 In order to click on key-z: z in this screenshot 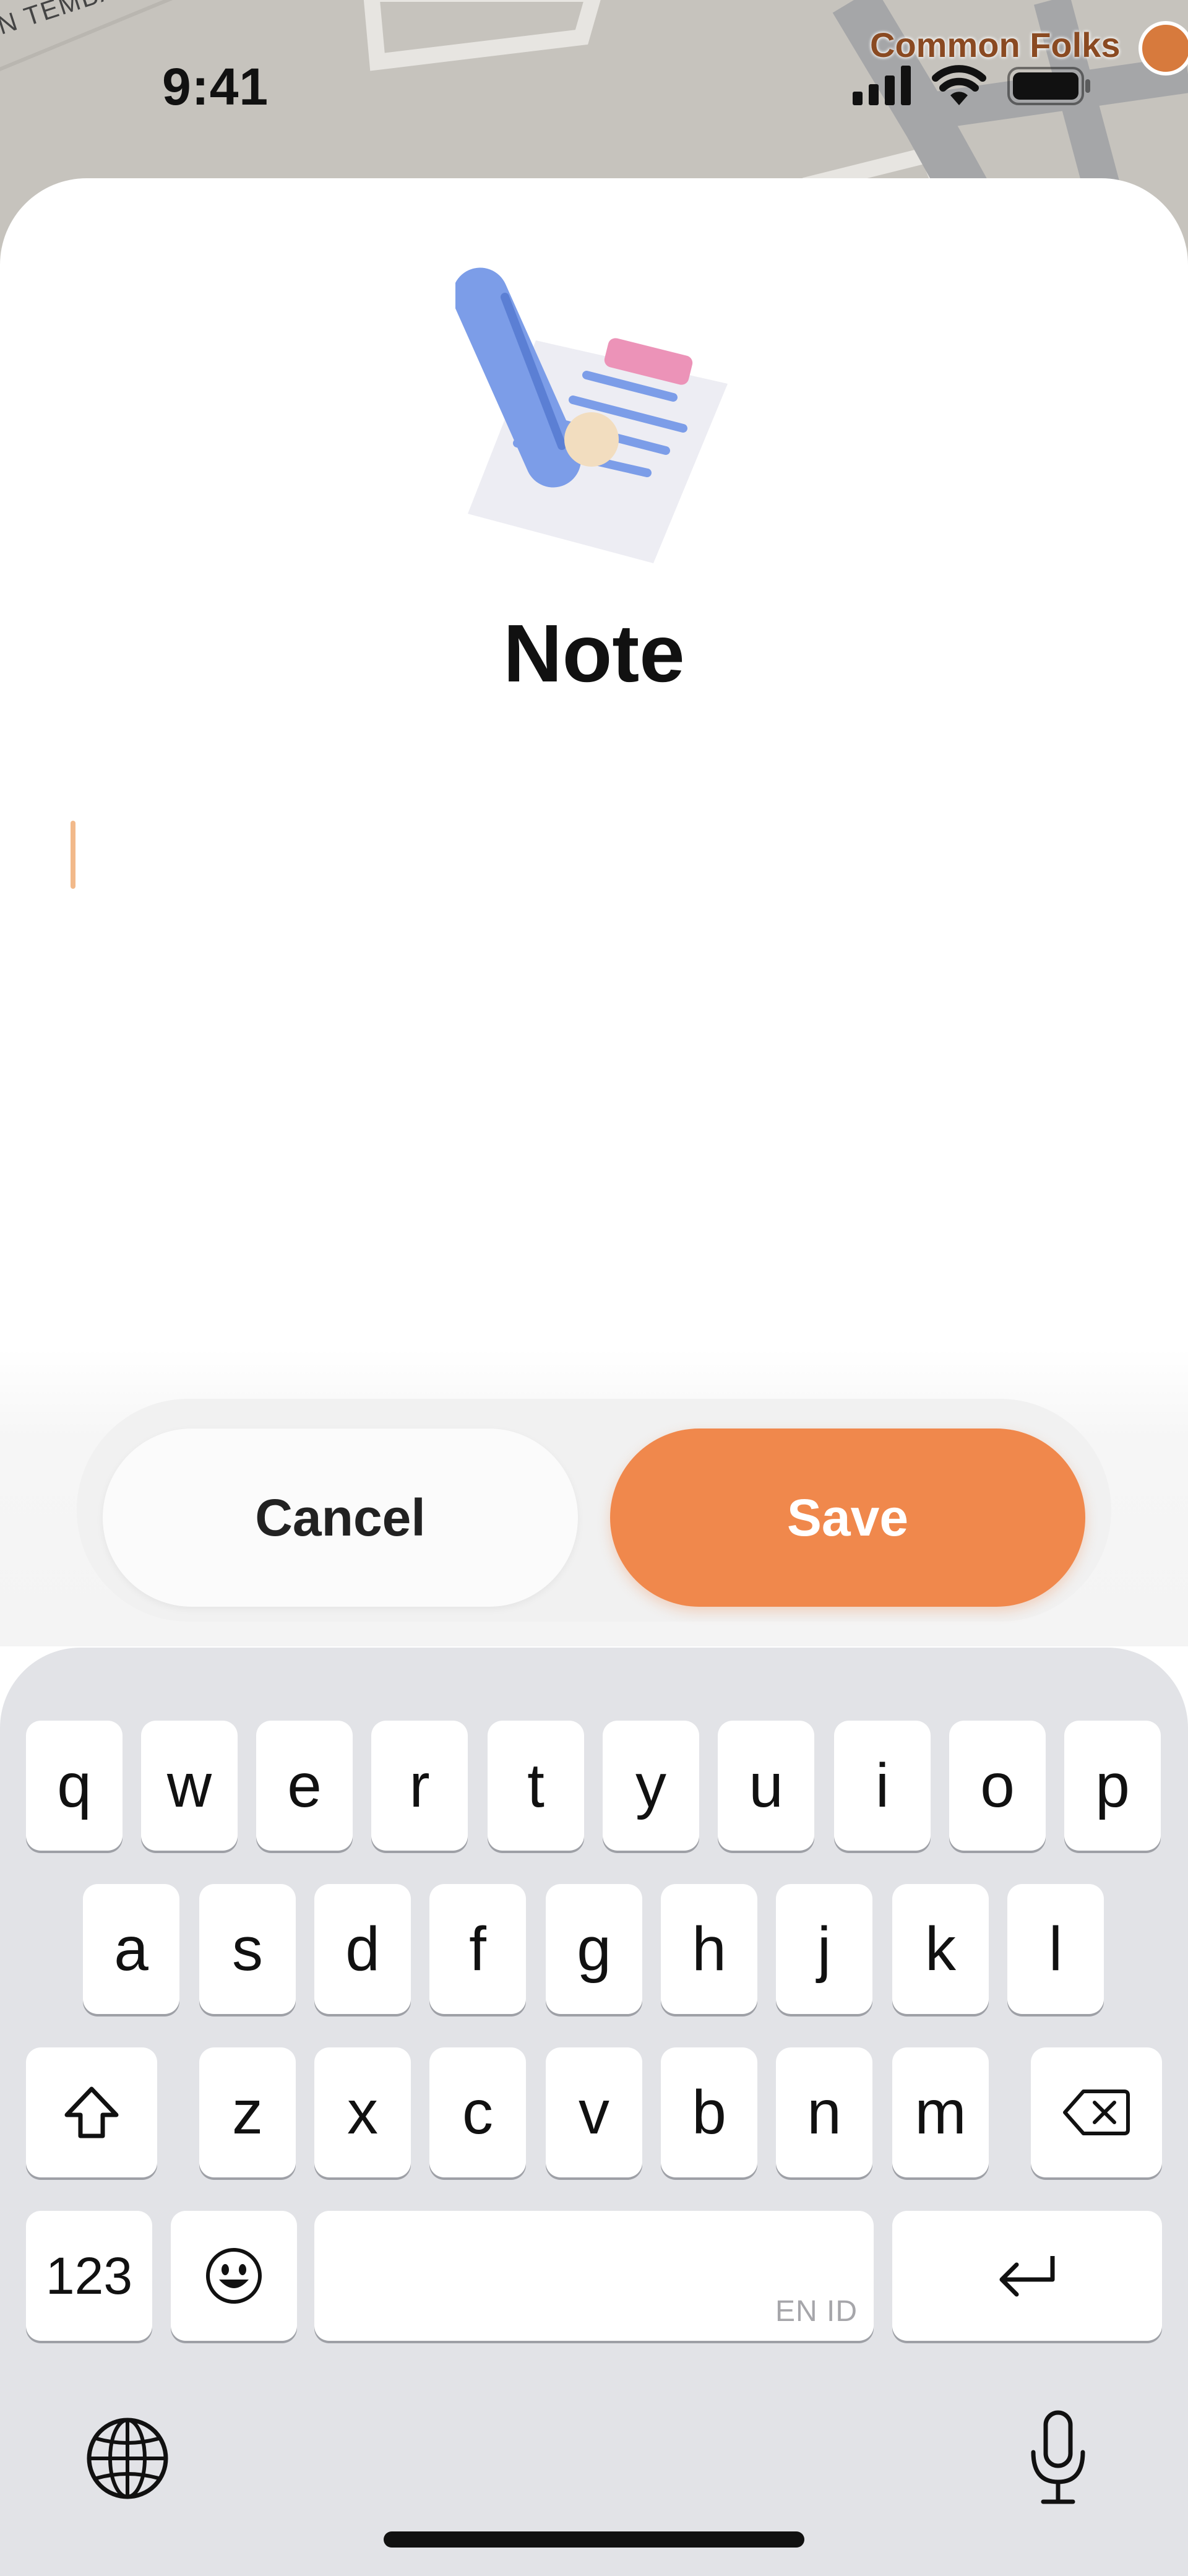, I will do `click(247, 2112)`.